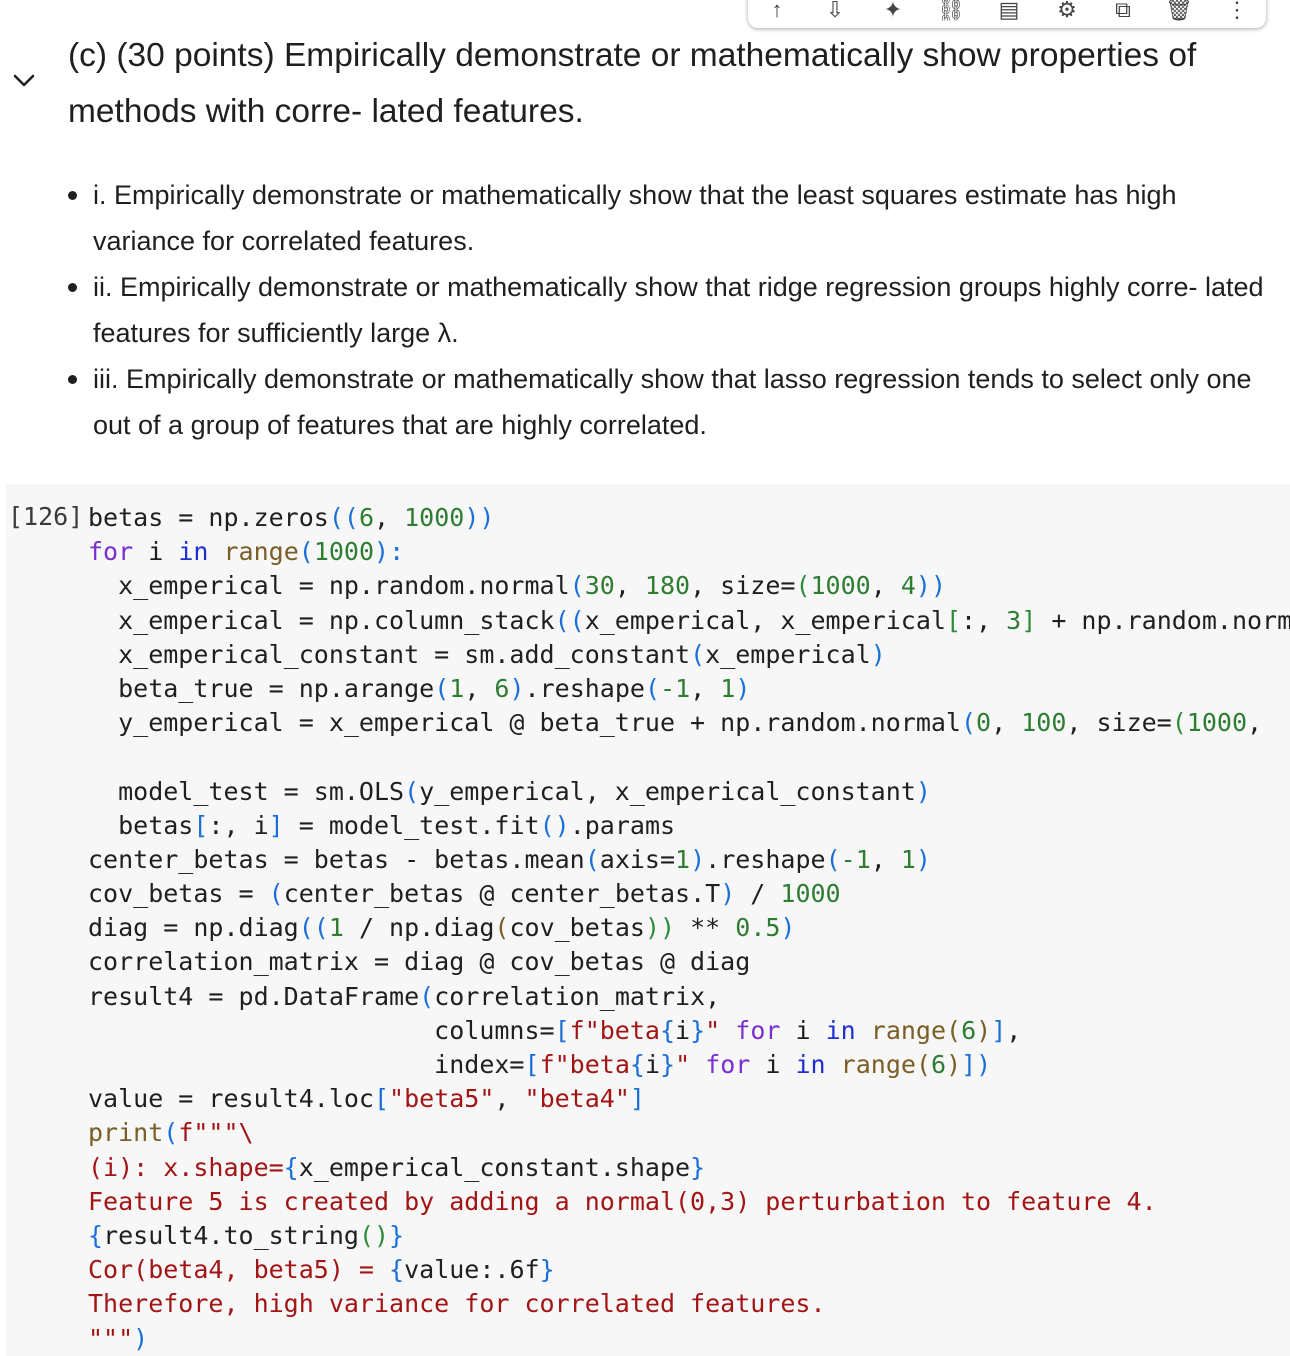  I want to click on move-cell-down-icon: ⇩, so click(835, 11).